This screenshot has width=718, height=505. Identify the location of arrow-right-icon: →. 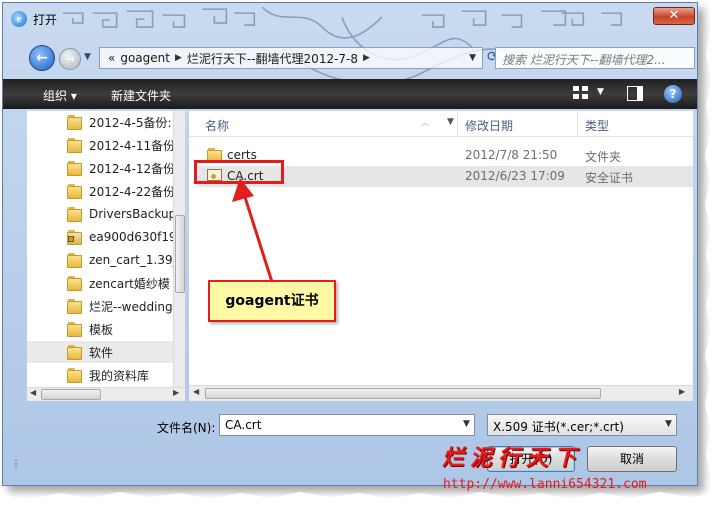
(70, 59).